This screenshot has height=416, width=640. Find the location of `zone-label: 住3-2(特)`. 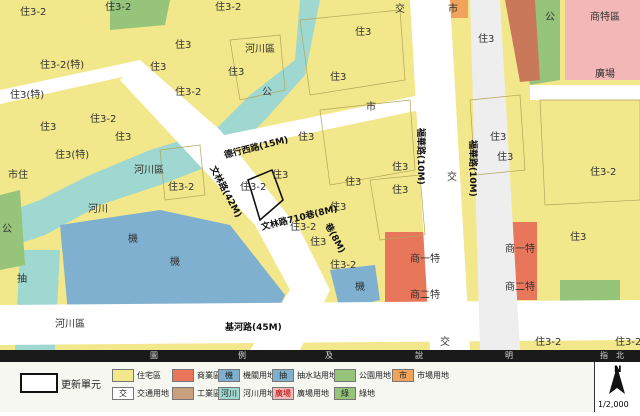

zone-label: 住3-2(特) is located at coordinates (62, 64).